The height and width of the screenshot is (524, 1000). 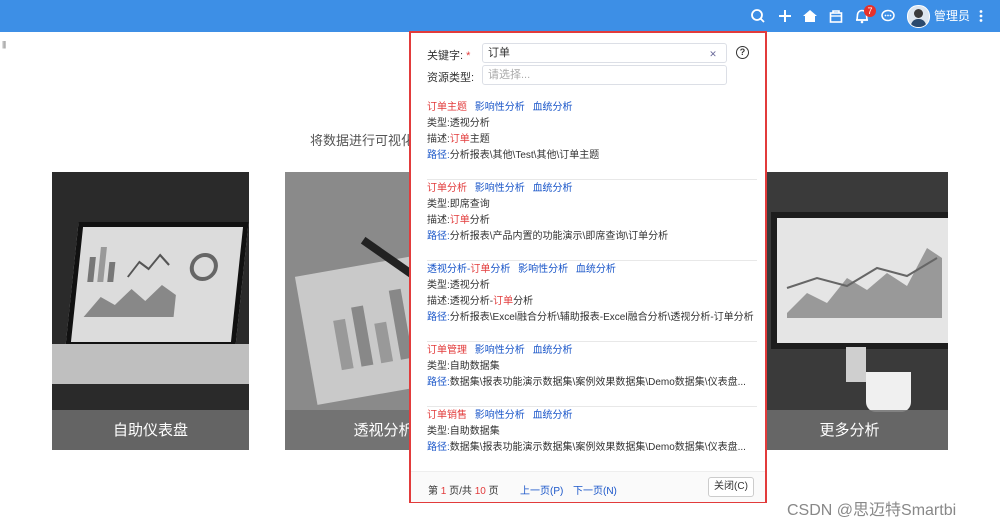 I want to click on laptop-image, so click(x=157, y=284).